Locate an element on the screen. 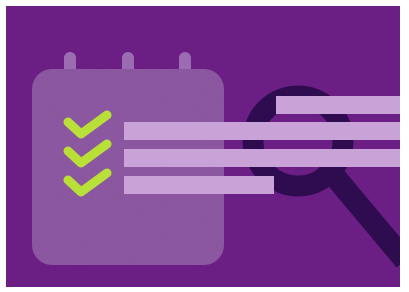 Image resolution: width=409 pixels, height=292 pixels. checklist-line-top-extension is located at coordinates (338, 105).